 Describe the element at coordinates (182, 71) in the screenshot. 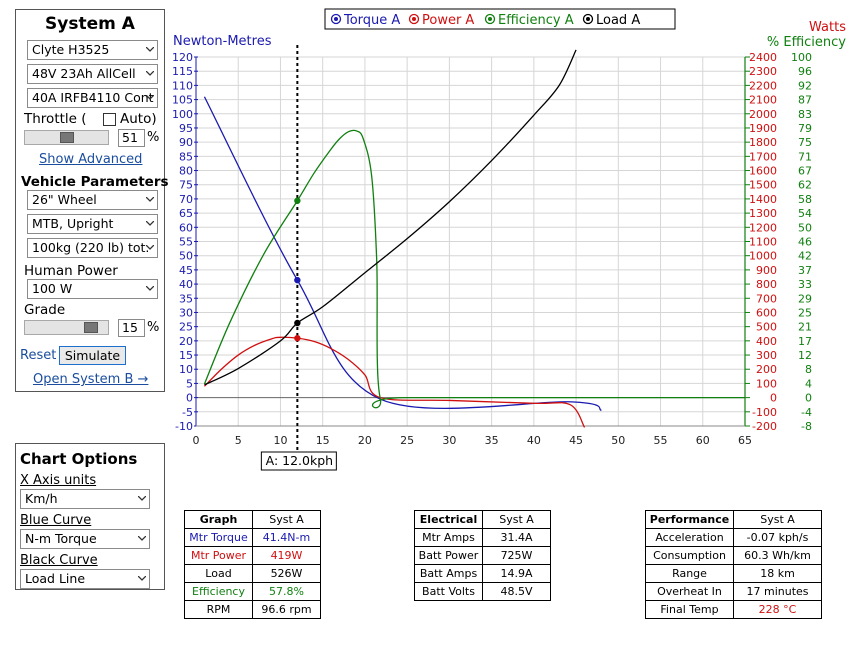

I see `y-tick-label-left: 115` at that location.